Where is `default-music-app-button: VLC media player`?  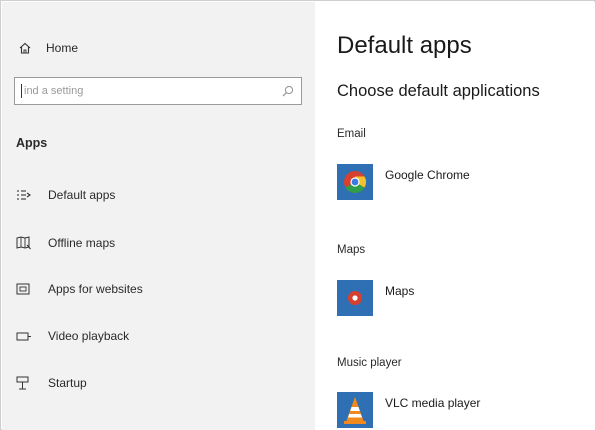 default-music-app-button: VLC media player is located at coordinates (408, 410).